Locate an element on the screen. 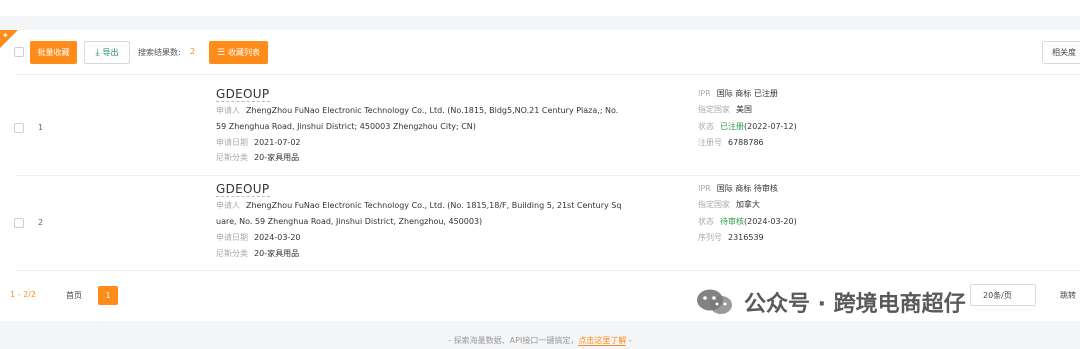 This screenshot has height=349, width=1080. number-field: 序列号 2316539 is located at coordinates (731, 238).